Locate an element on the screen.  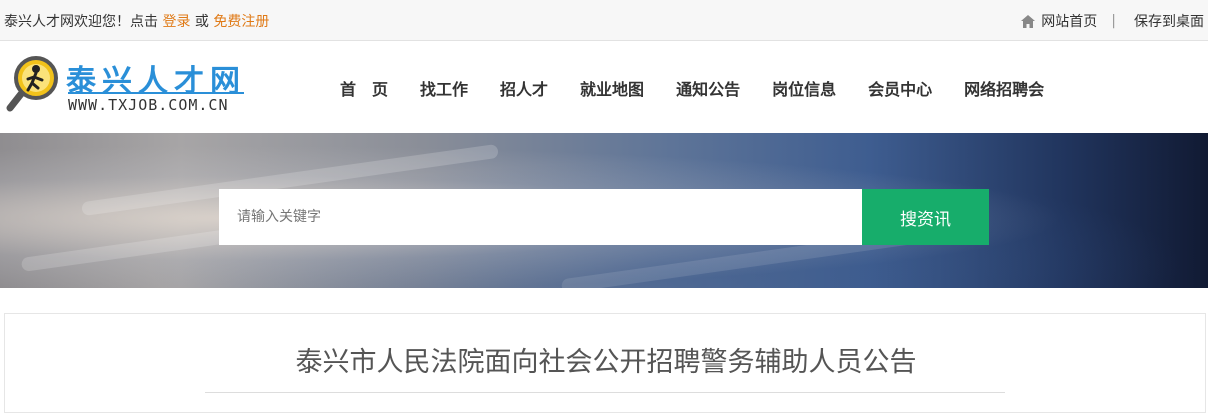
home-link: 网站首页 is located at coordinates (1069, 21).